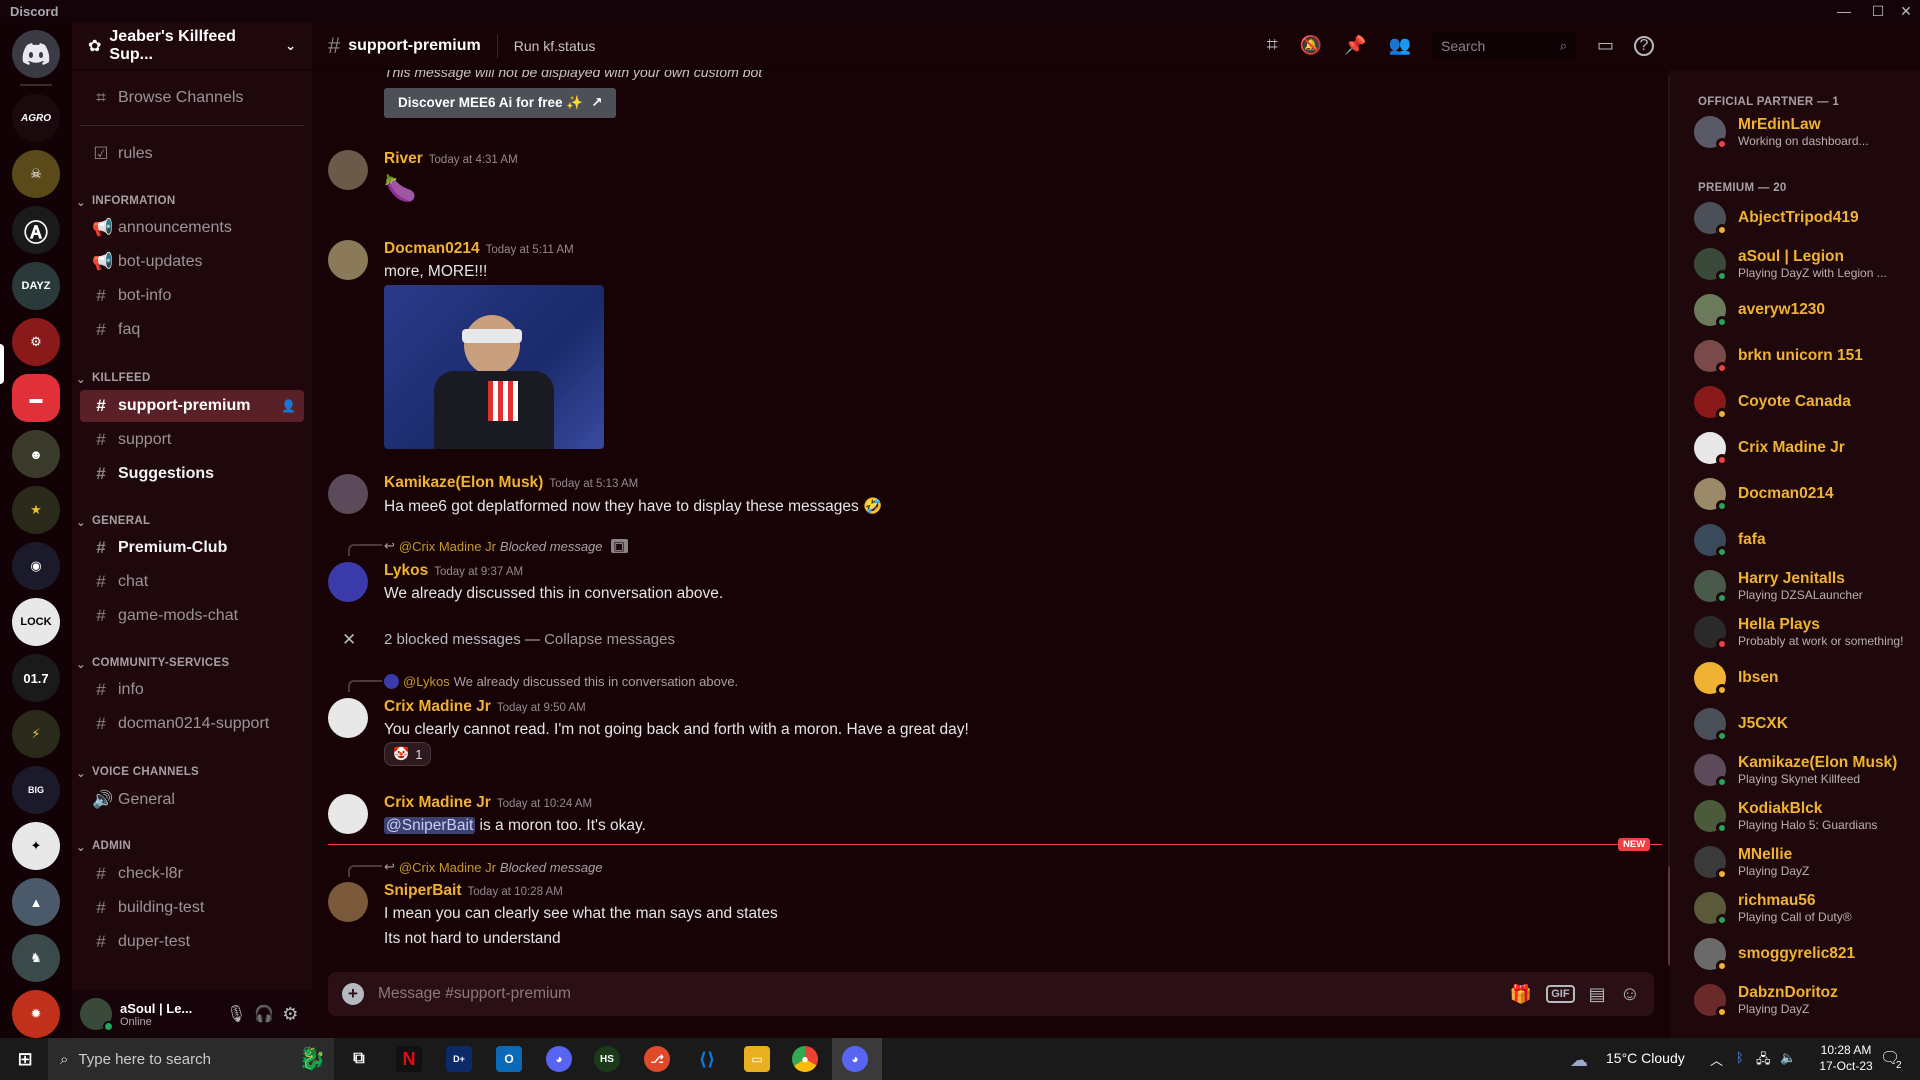 The height and width of the screenshot is (1080, 1920). I want to click on network-icon: 🖧, so click(1763, 1061).